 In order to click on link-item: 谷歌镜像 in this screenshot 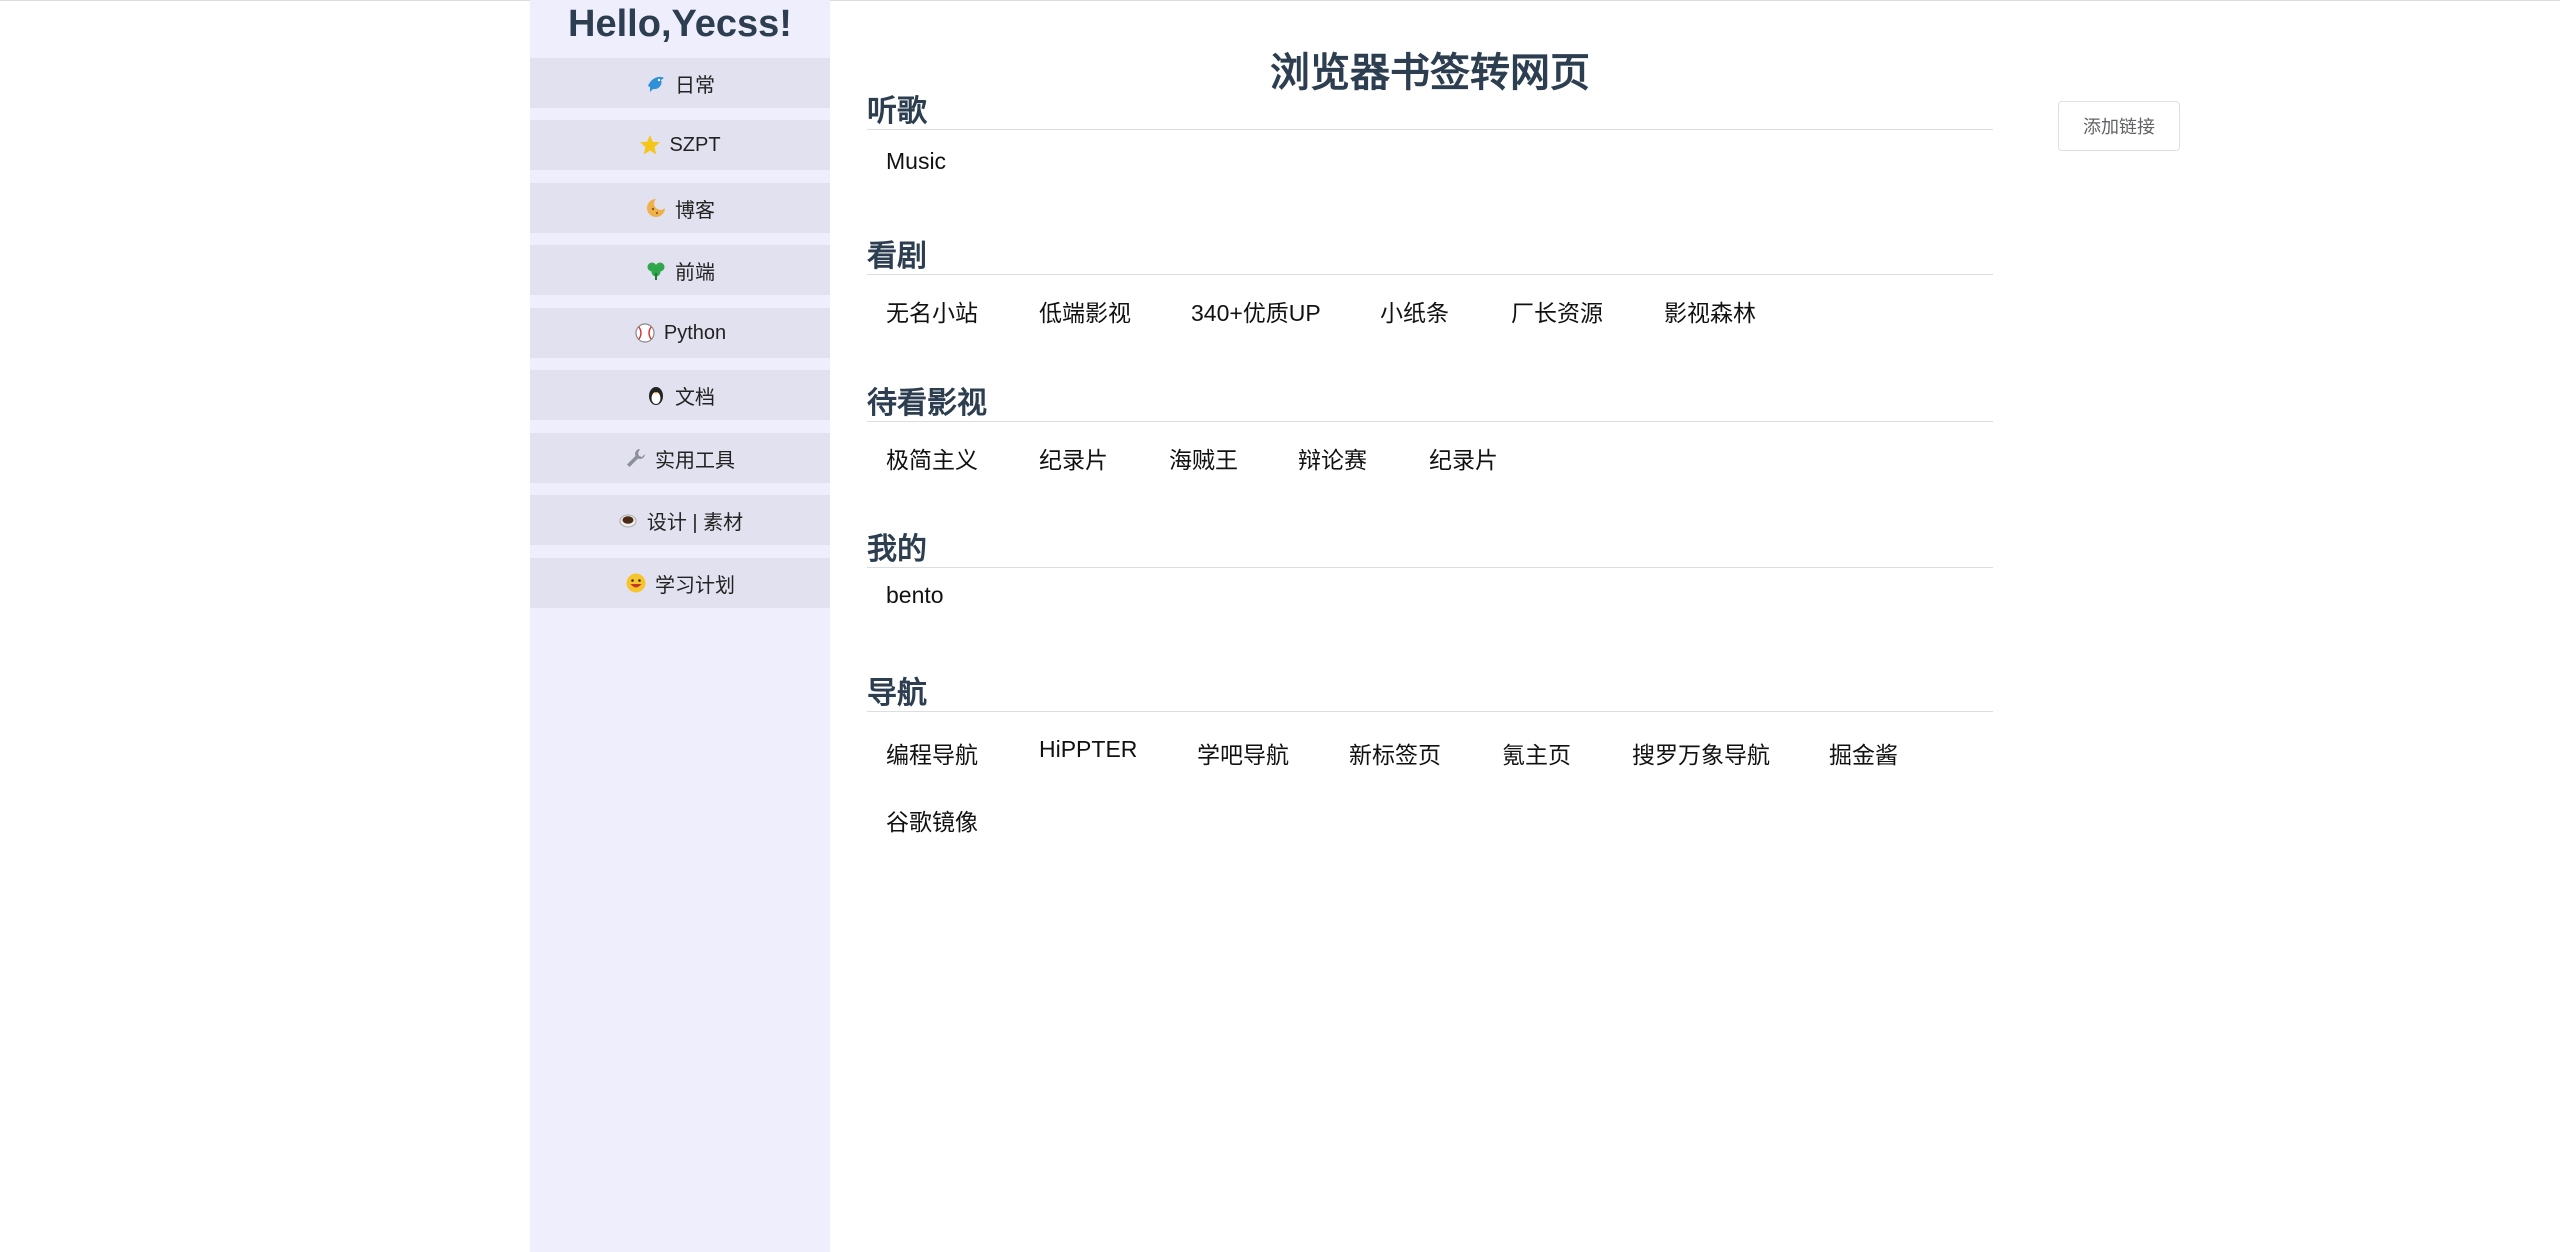, I will do `click(932, 820)`.